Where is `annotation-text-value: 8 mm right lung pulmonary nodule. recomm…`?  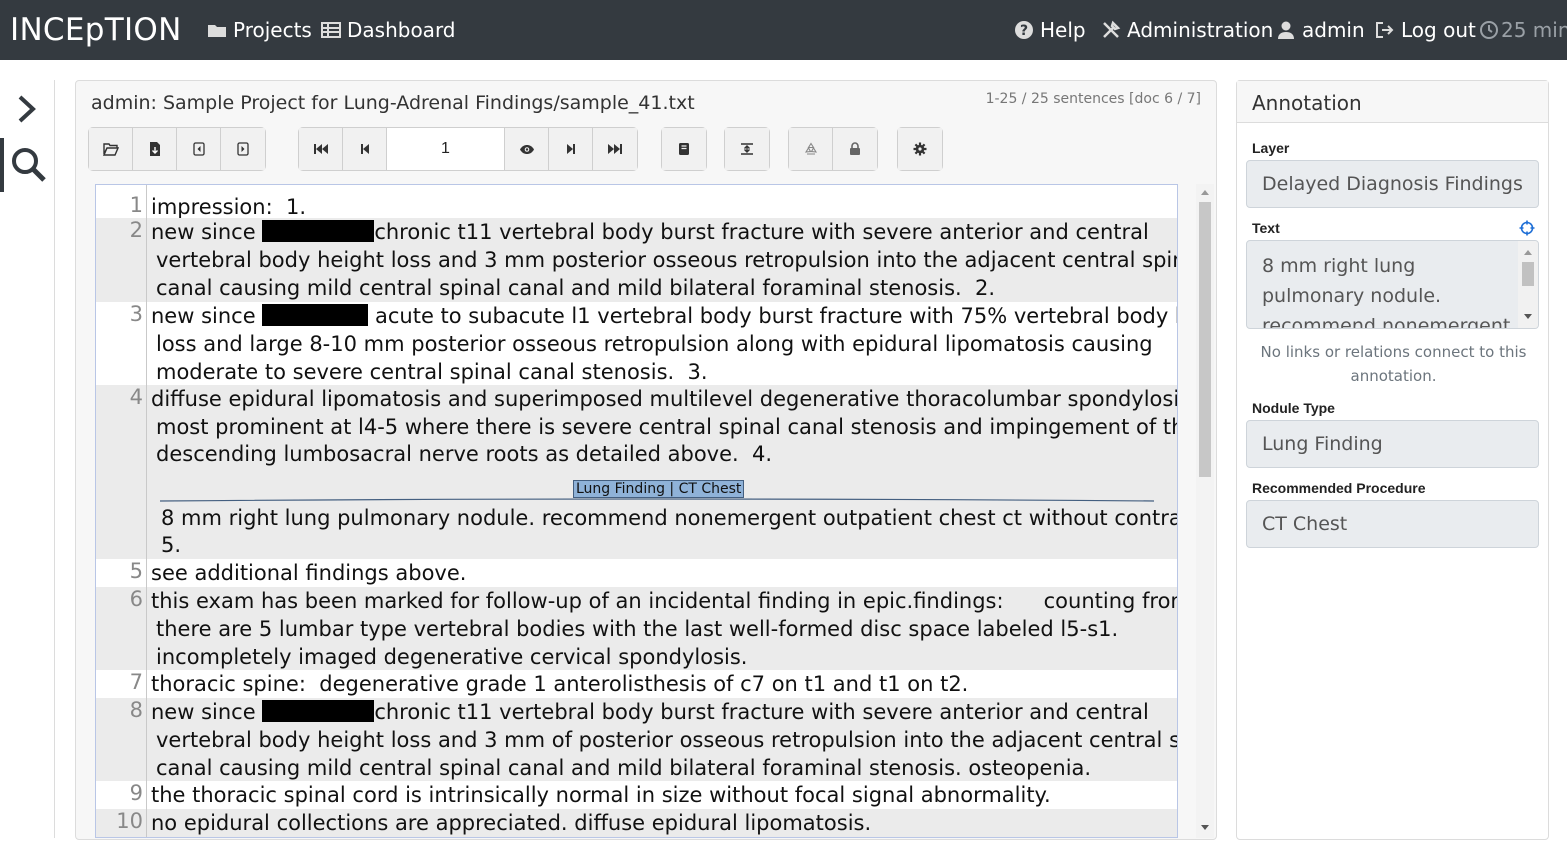
annotation-text-value: 8 mm right lung pulmonary nodule. recomm… is located at coordinates (1386, 292).